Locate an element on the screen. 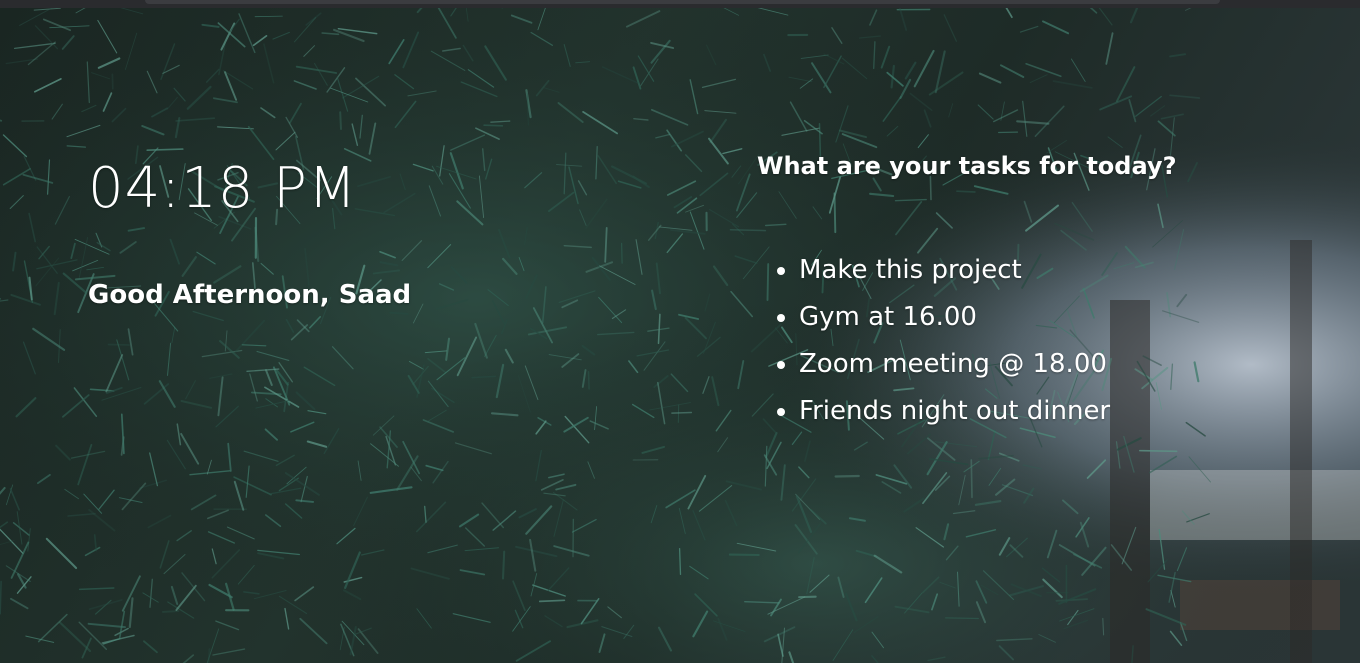  address-bar-edge is located at coordinates (682, 2).